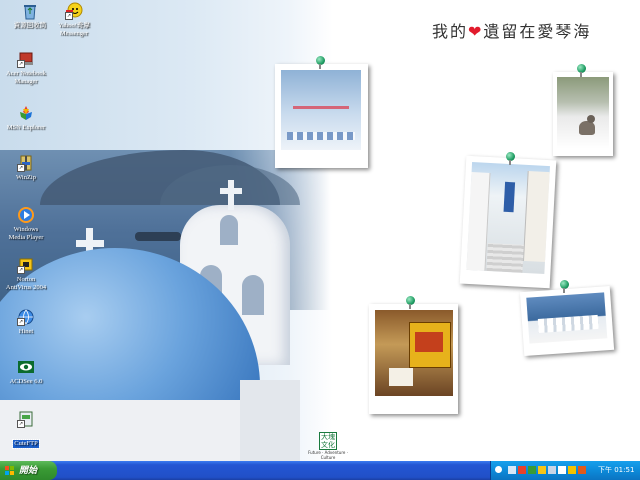 This screenshot has height=480, width=640. I want to click on network-icon, so click(512, 470).